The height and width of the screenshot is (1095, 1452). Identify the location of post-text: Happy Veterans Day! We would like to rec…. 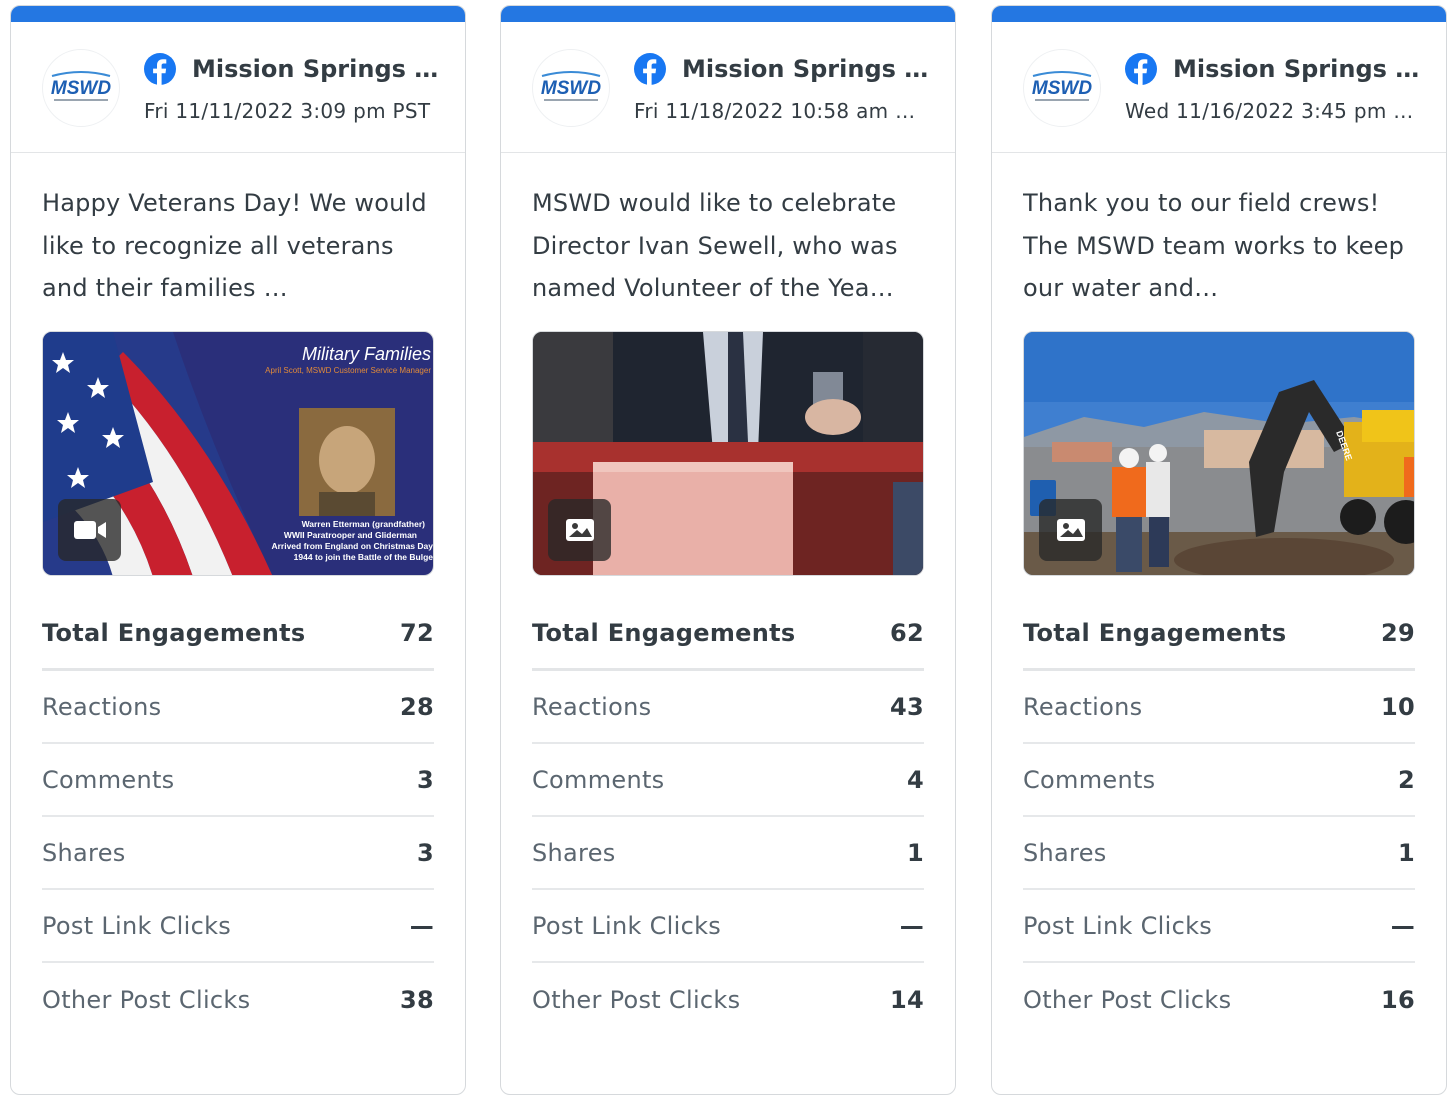
(234, 245).